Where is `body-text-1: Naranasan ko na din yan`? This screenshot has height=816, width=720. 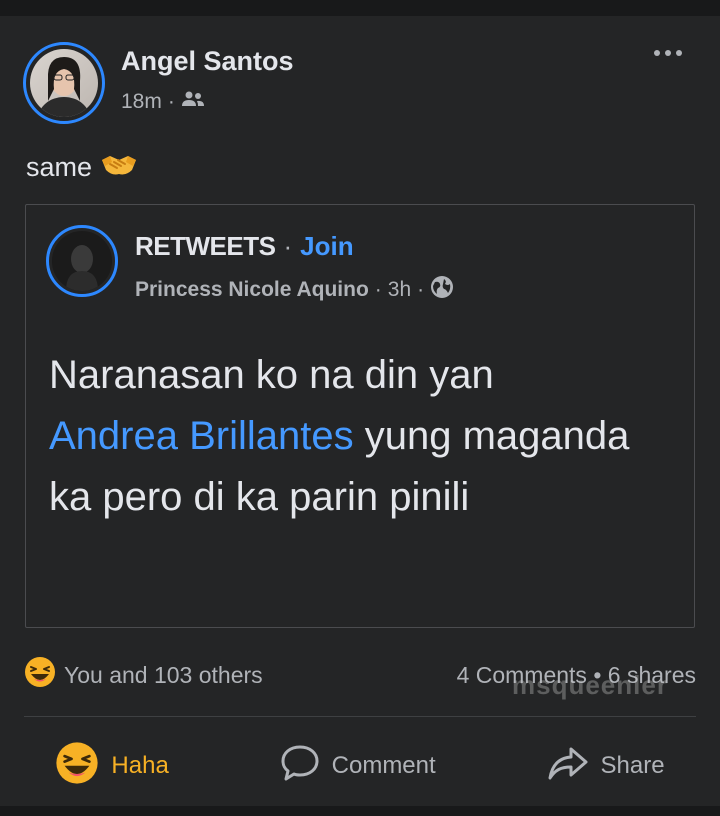 body-text-1: Naranasan ko na din yan is located at coordinates (271, 375).